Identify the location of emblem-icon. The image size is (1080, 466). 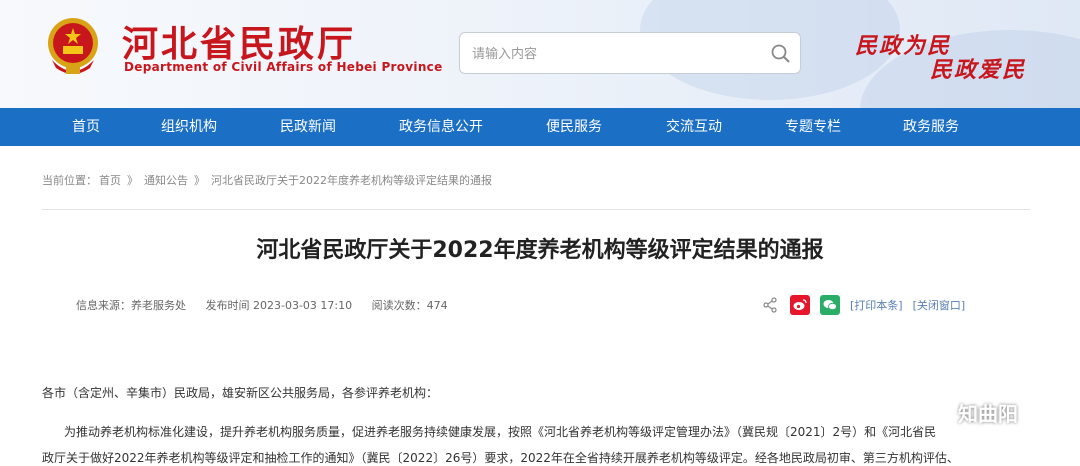
(73, 47).